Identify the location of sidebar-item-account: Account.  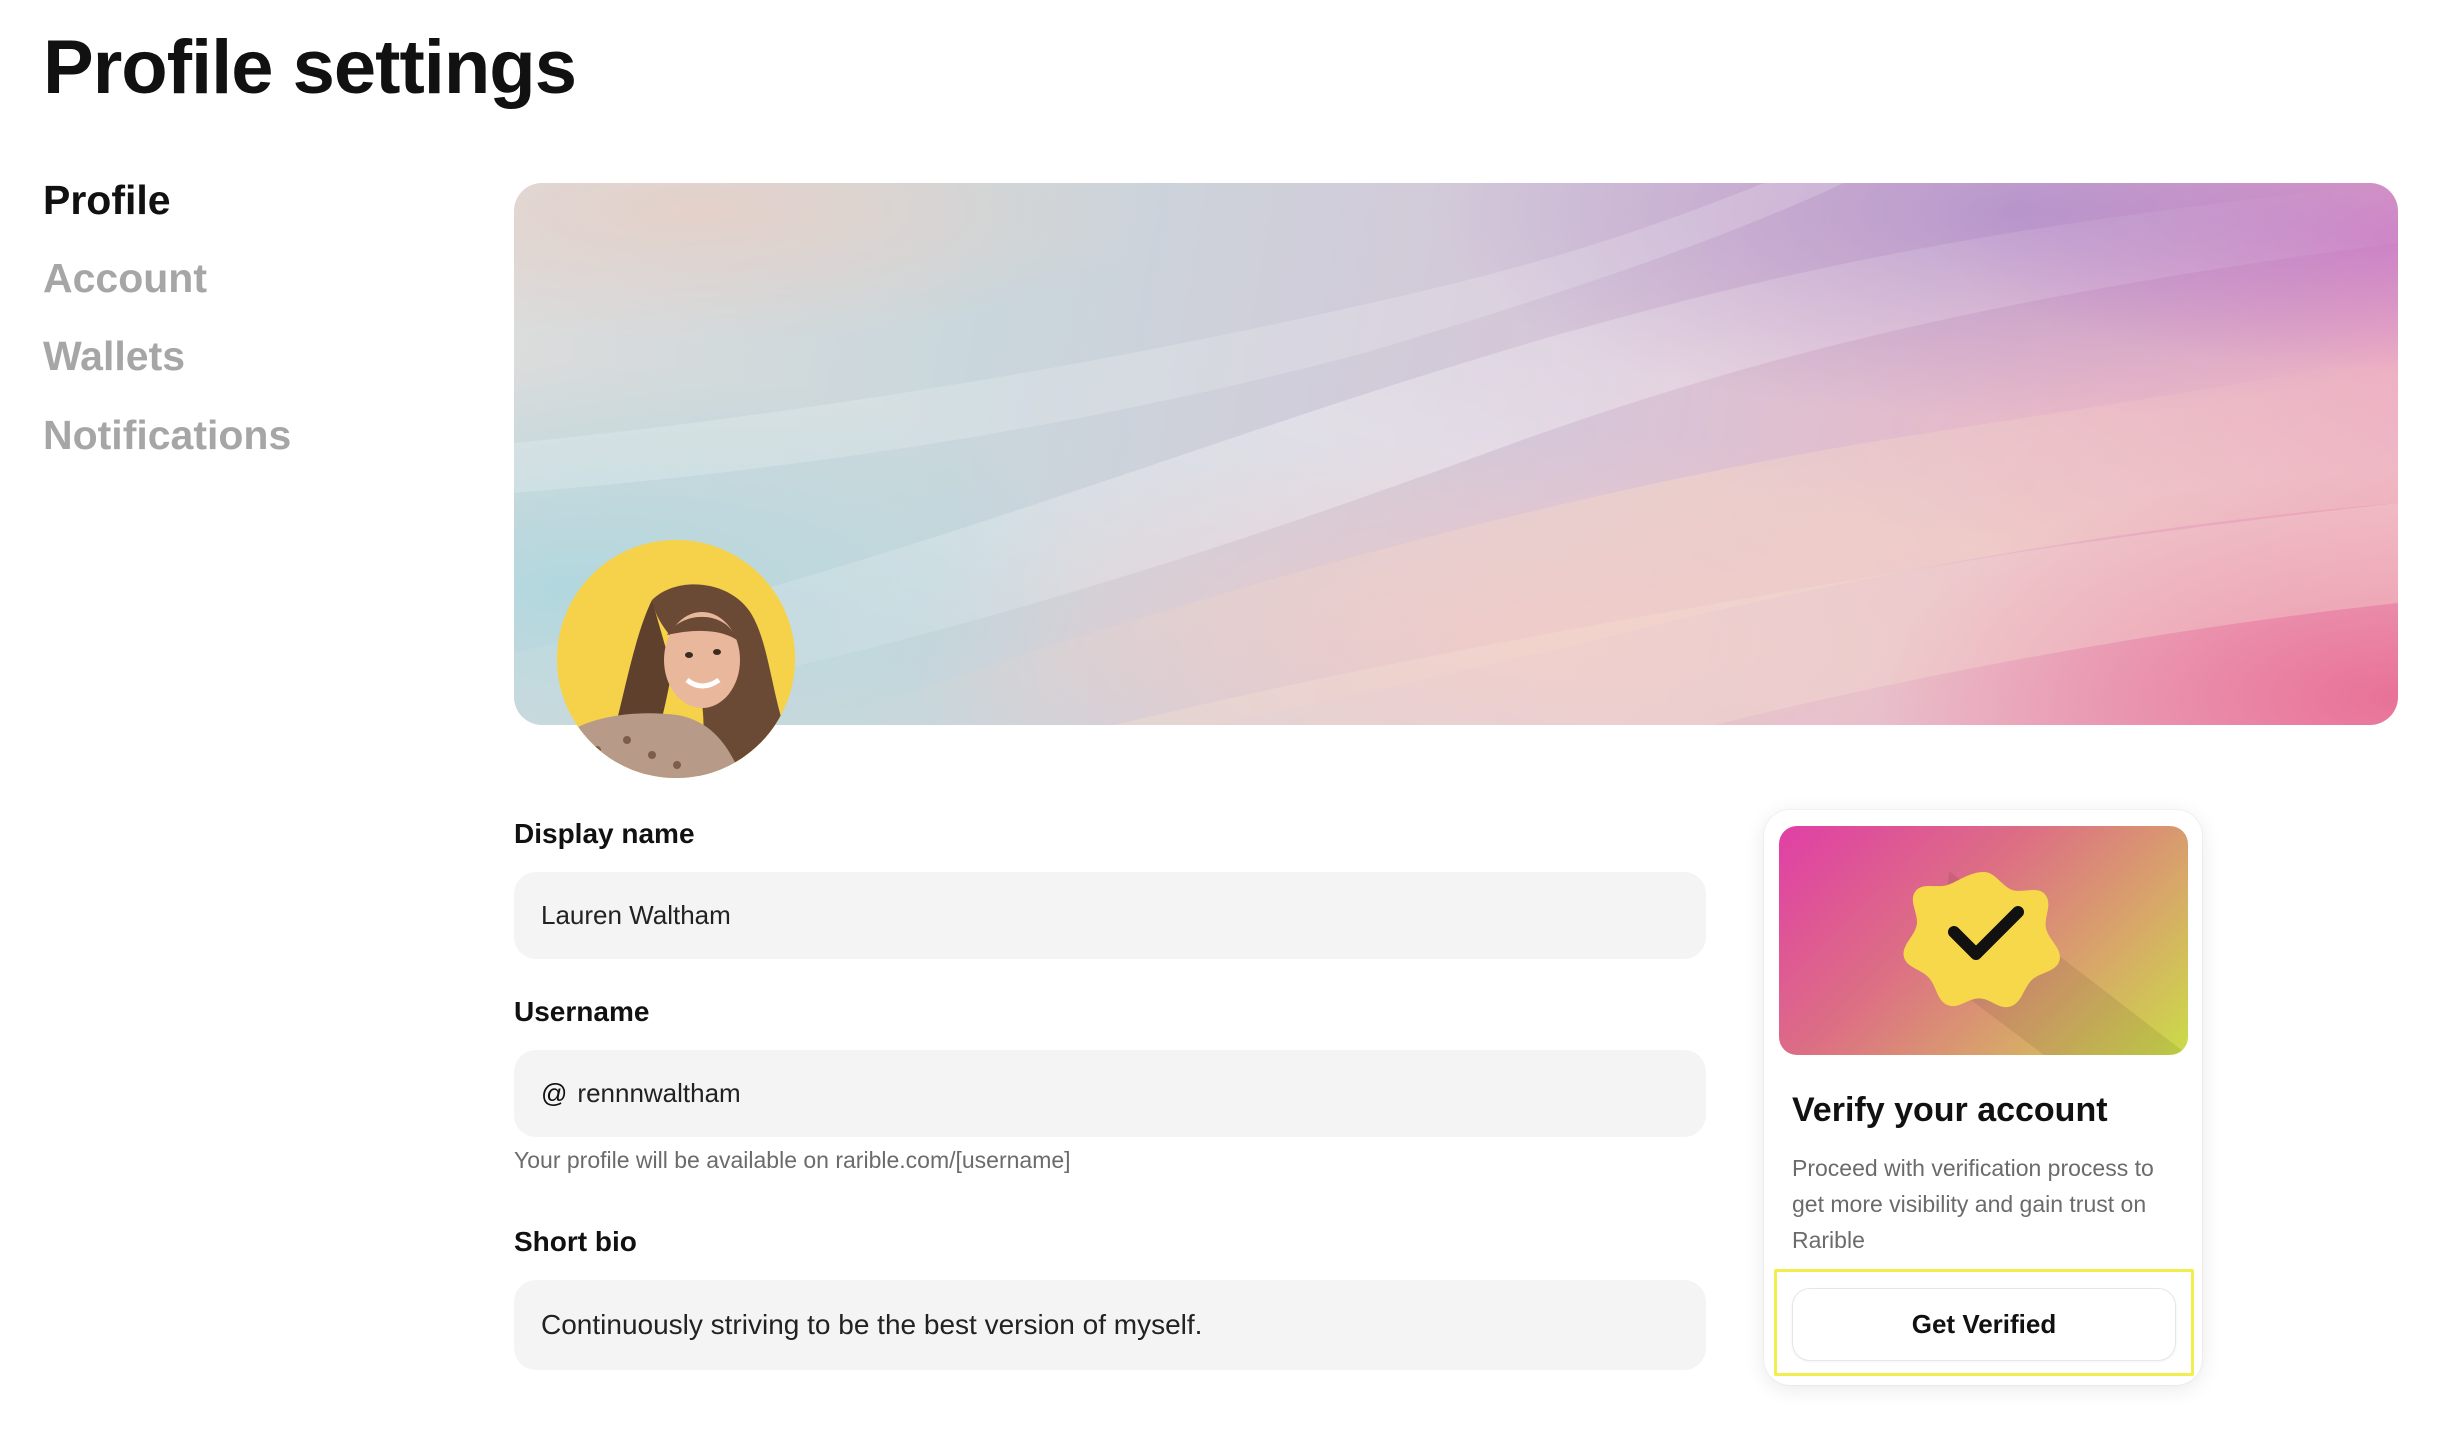
(167, 278).